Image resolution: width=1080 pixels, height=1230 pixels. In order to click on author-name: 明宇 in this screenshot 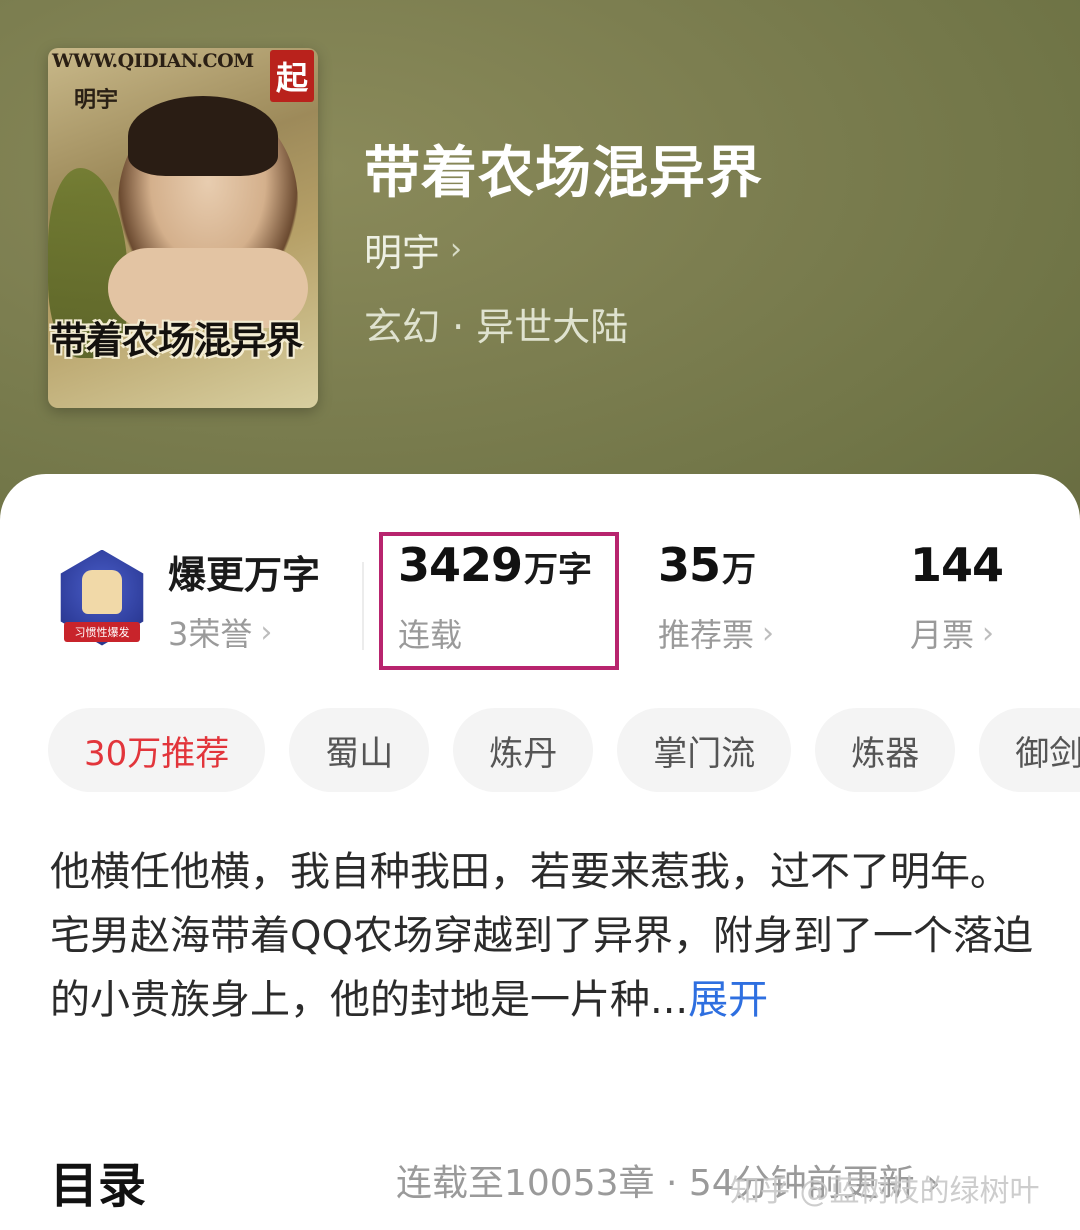, I will do `click(402, 253)`.